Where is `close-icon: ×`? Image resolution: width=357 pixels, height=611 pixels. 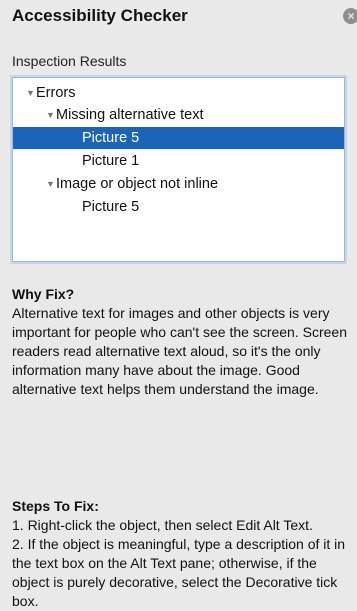 close-icon: × is located at coordinates (350, 16).